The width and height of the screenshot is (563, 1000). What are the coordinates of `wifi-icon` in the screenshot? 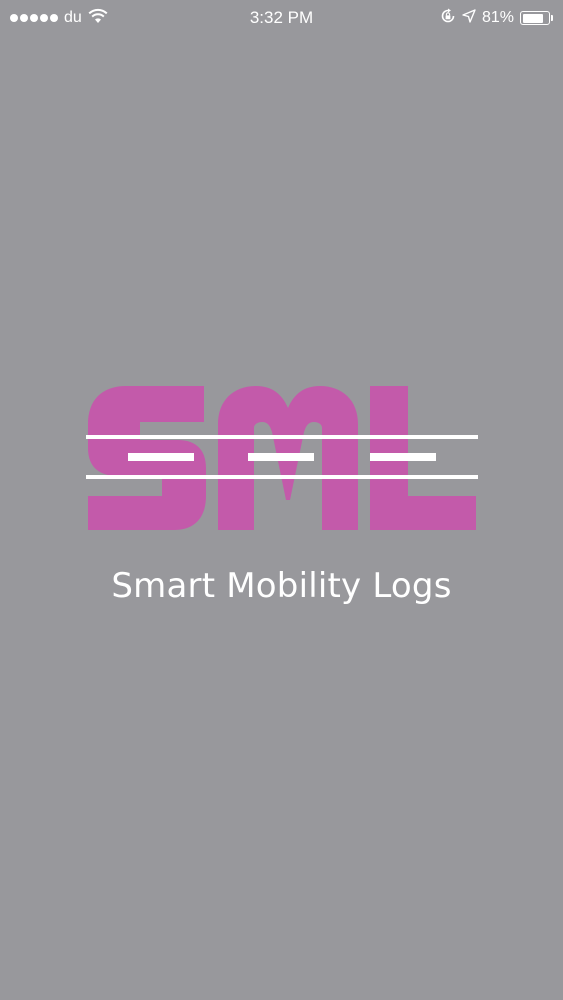 It's located at (98, 18).